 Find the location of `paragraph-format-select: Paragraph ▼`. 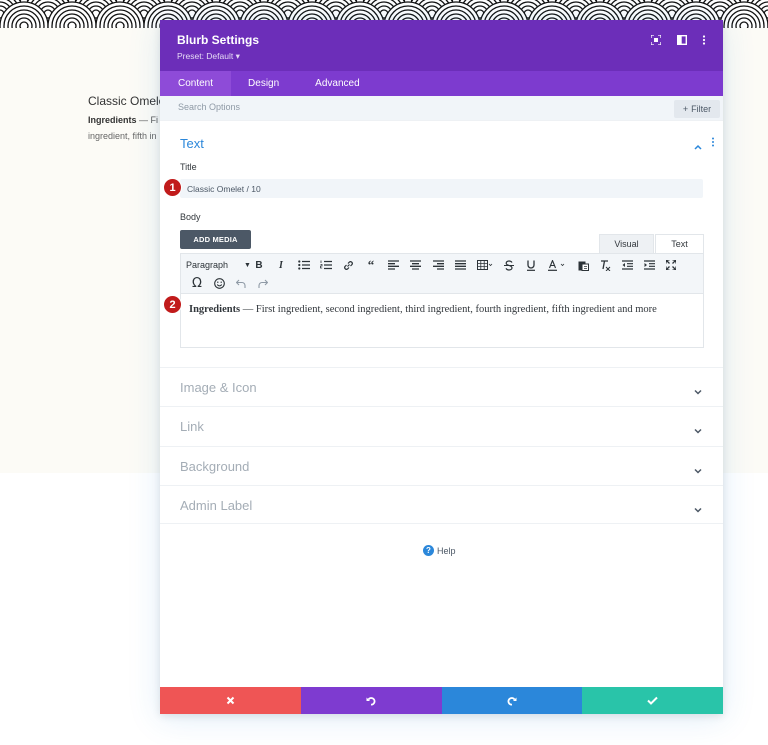

paragraph-format-select: Paragraph ▼ is located at coordinates (218, 265).